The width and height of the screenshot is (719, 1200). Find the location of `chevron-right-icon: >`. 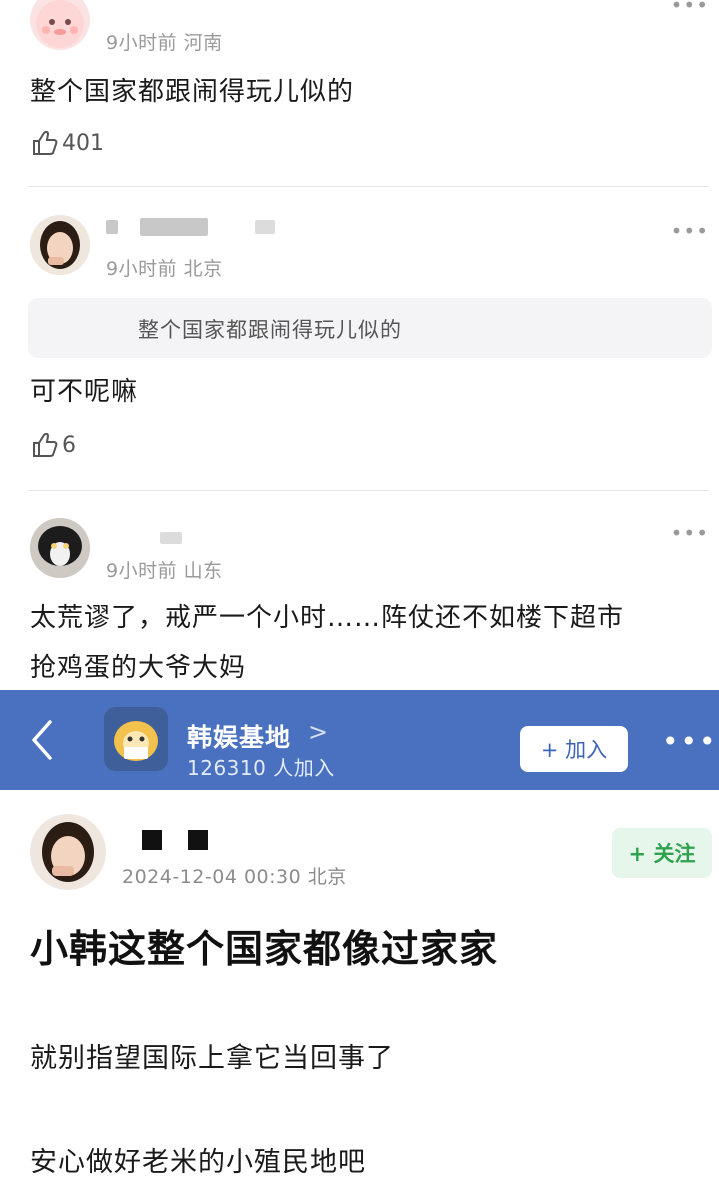

chevron-right-icon: > is located at coordinates (318, 732).